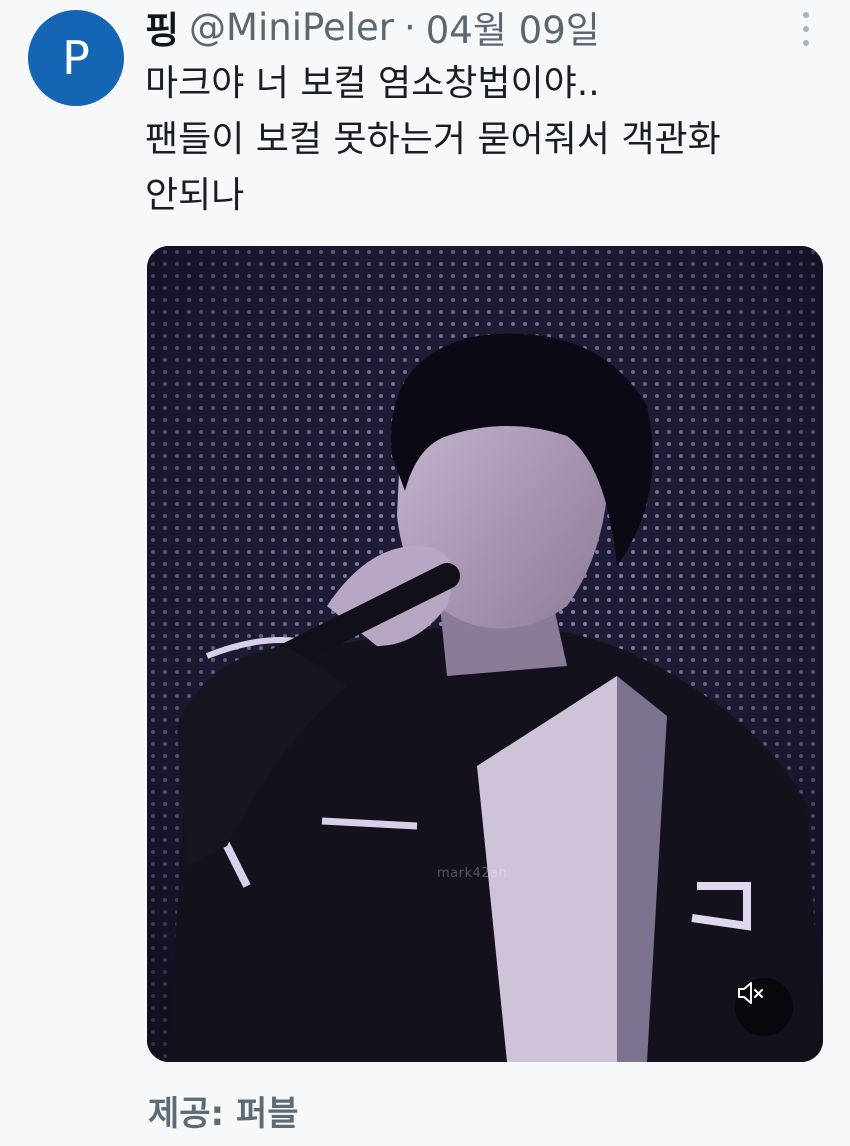 The height and width of the screenshot is (1146, 850). I want to click on tweet-text-line: 안되나, so click(195, 195).